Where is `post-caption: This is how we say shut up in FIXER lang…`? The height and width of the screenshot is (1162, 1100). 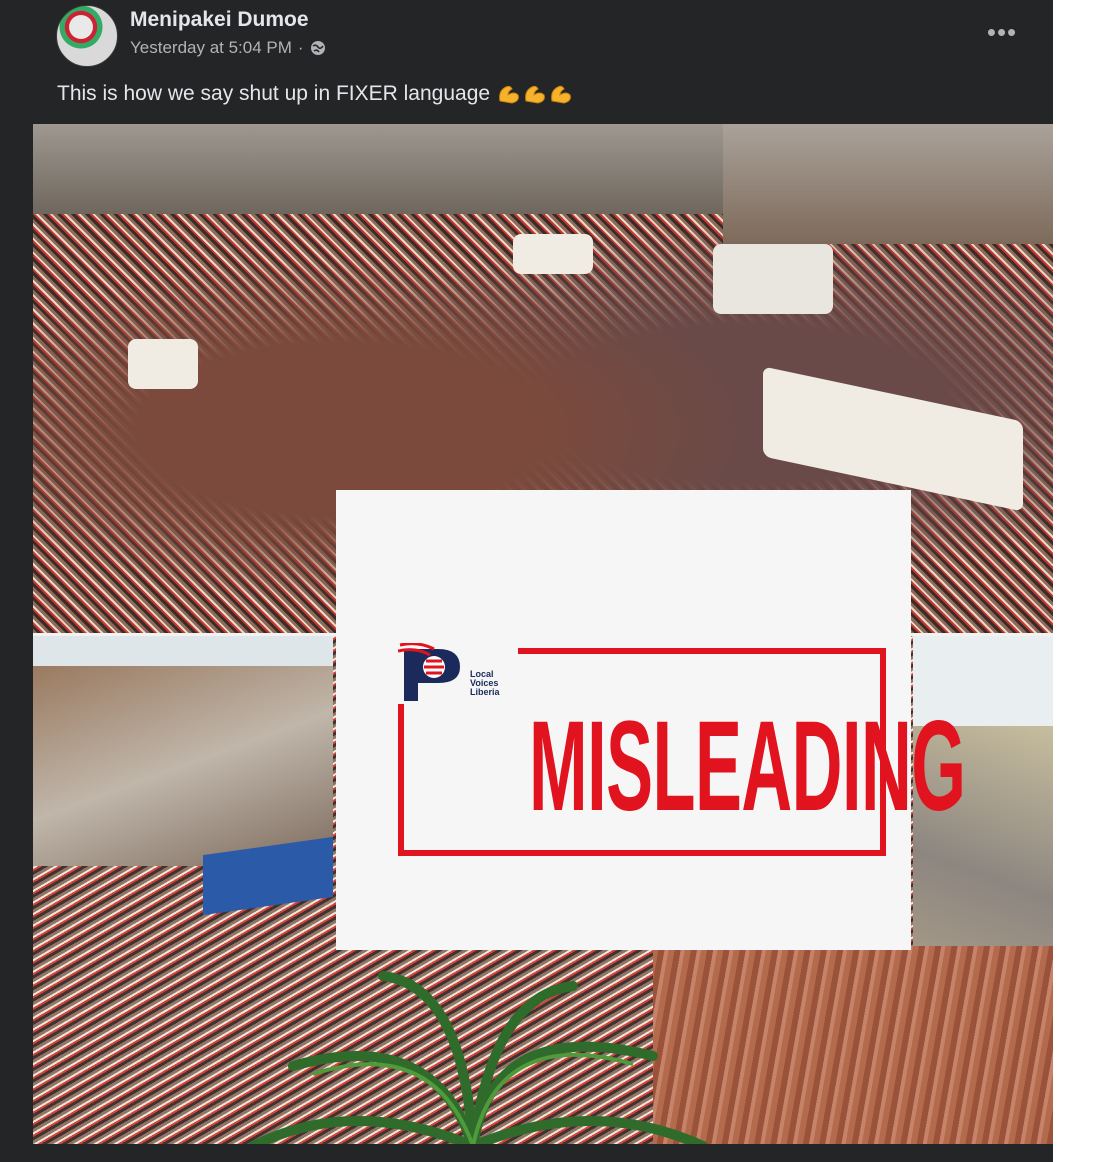 post-caption: This is how we say shut up in FIXER lang… is located at coordinates (316, 92).